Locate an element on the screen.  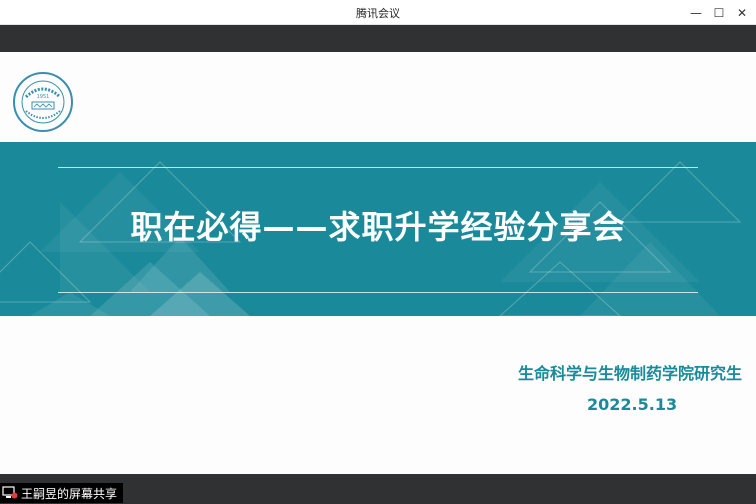
band-bottom-divider is located at coordinates (378, 292).